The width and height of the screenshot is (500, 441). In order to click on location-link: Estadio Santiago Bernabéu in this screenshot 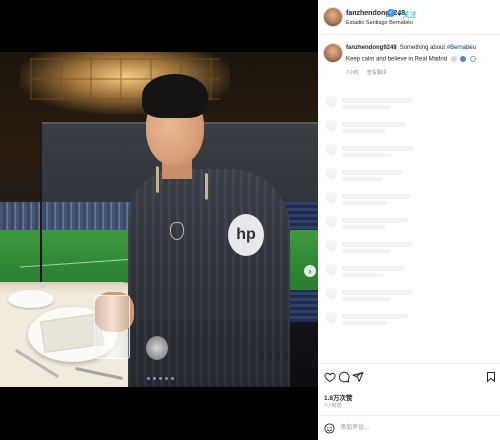, I will do `click(379, 23)`.